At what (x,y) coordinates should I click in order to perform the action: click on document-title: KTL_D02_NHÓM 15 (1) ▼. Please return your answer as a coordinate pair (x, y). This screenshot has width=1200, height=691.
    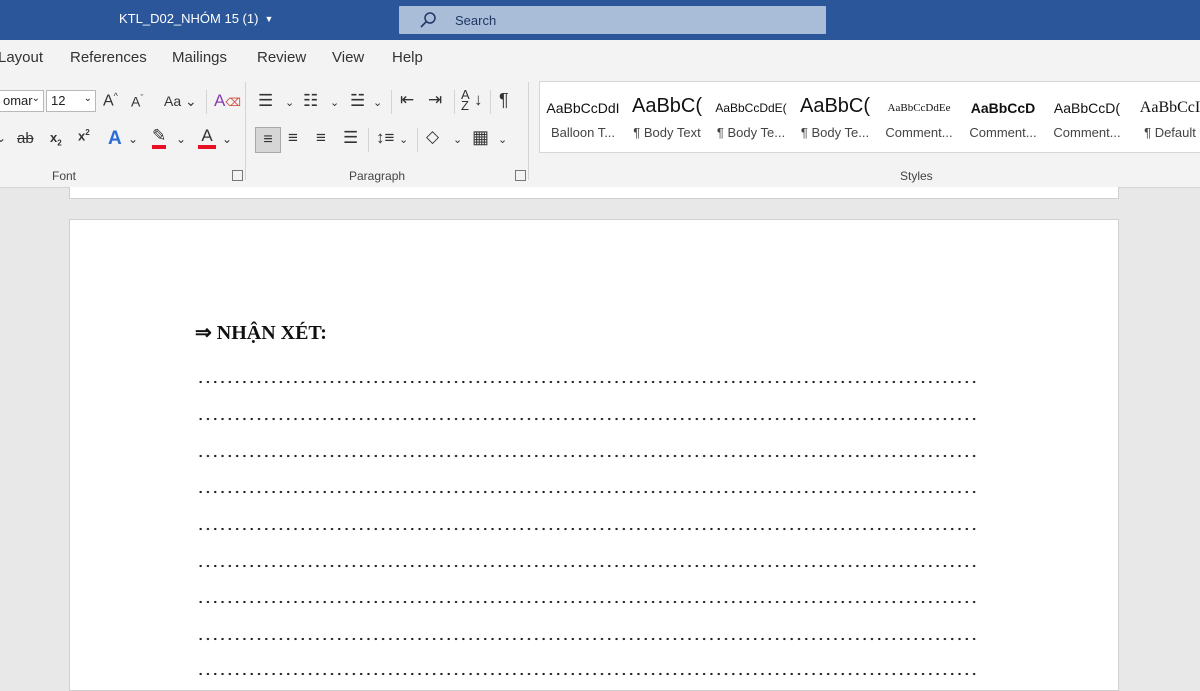
    Looking at the image, I should click on (196, 18).